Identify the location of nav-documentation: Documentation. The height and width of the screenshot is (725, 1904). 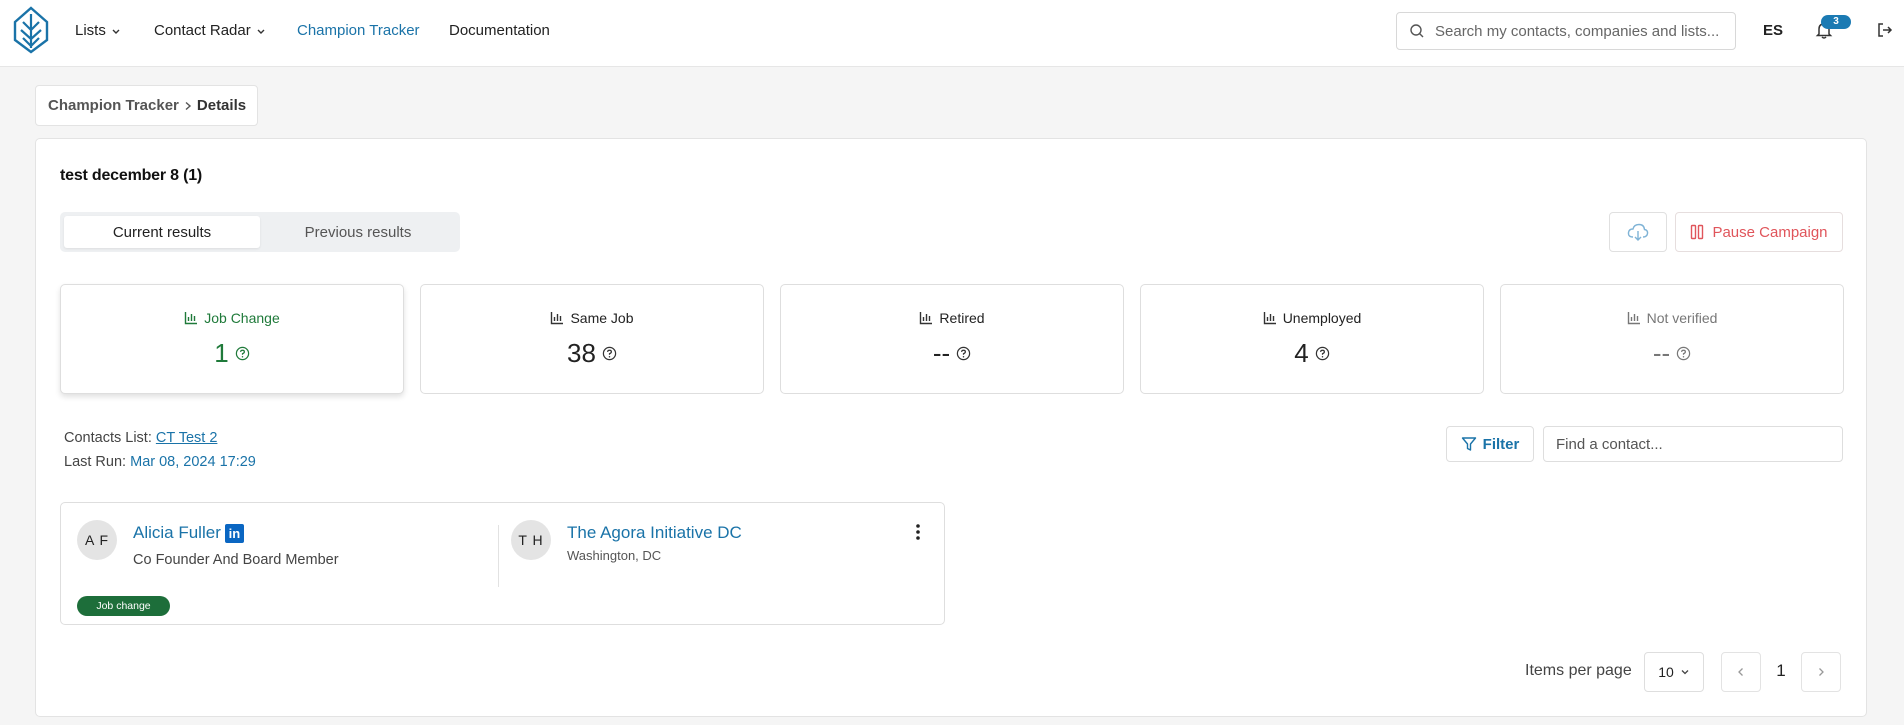
(499, 30).